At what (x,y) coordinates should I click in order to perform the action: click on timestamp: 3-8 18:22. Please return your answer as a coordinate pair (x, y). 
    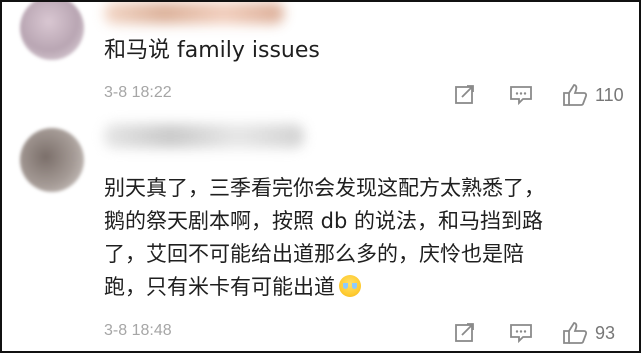
    Looking at the image, I should click on (138, 92).